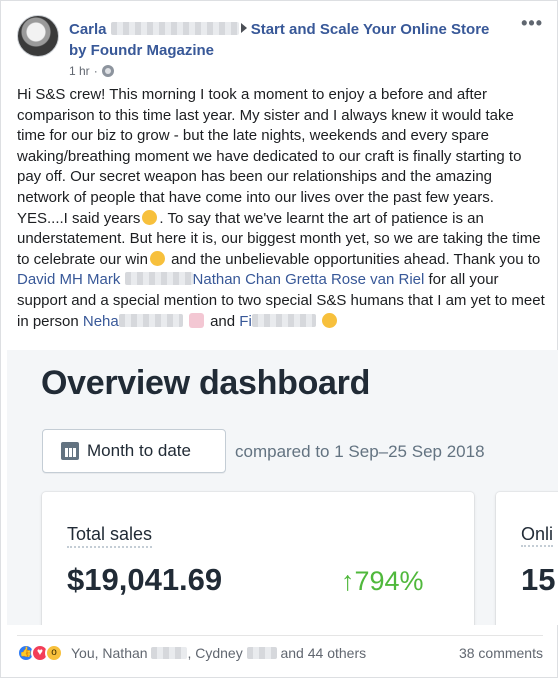 This screenshot has height=678, width=558. What do you see at coordinates (88, 29) in the screenshot?
I see `author-name: Carla` at bounding box center [88, 29].